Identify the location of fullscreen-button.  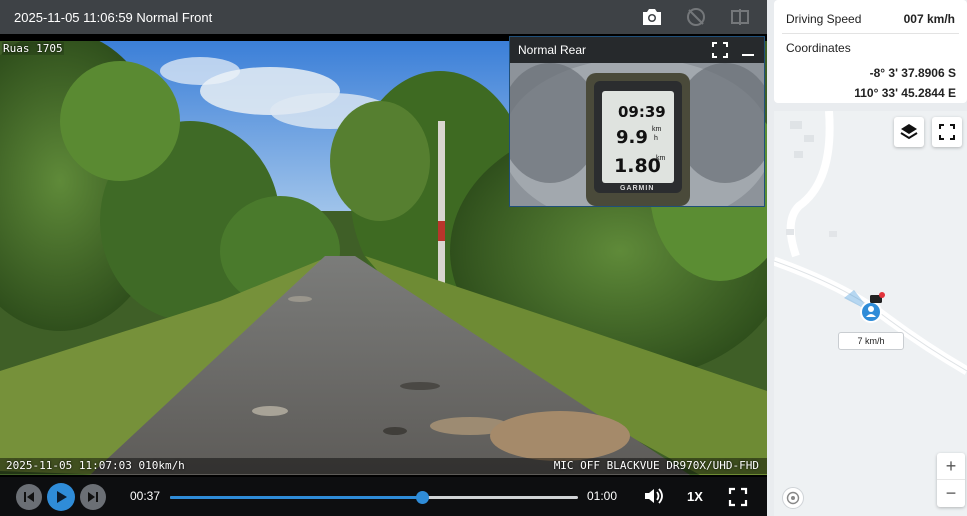
(738, 499).